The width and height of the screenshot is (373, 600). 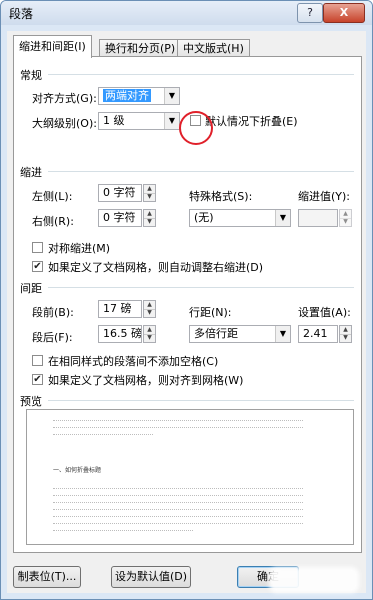 I want to click on collapse-label: 默认情况下折叠(E), so click(x=251, y=121).